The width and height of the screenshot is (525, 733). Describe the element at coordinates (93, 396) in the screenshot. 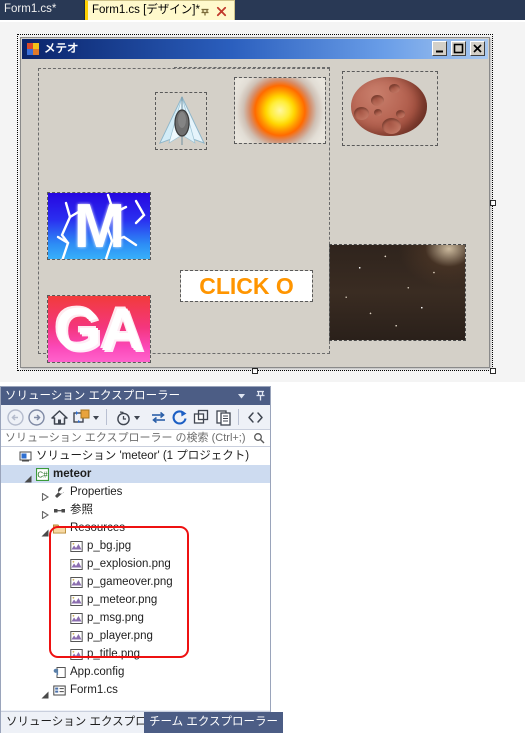

I see `panel-title: ソリューション エクスプローラー` at that location.